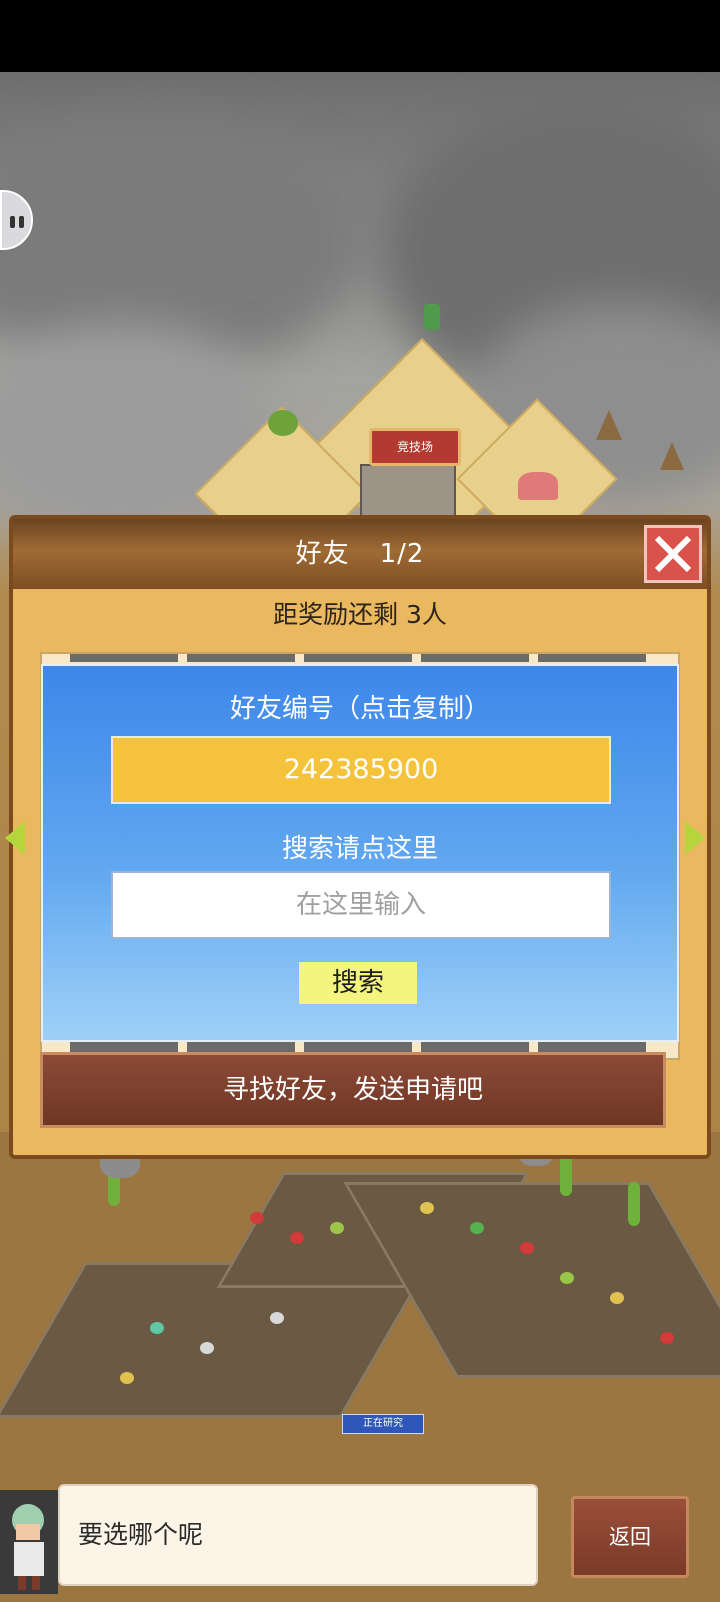 This screenshot has height=1602, width=720. I want to click on dialog-box: 要选哪个呢, so click(298, 1535).